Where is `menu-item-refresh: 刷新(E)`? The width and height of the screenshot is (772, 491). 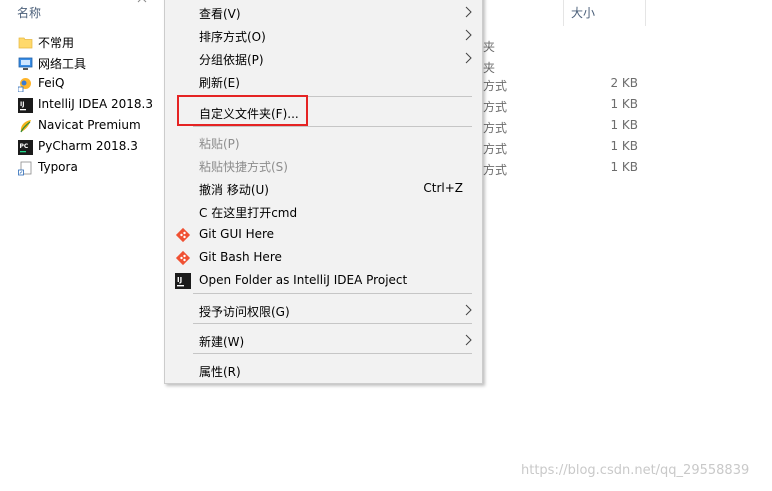 menu-item-refresh: 刷新(E) is located at coordinates (323, 81).